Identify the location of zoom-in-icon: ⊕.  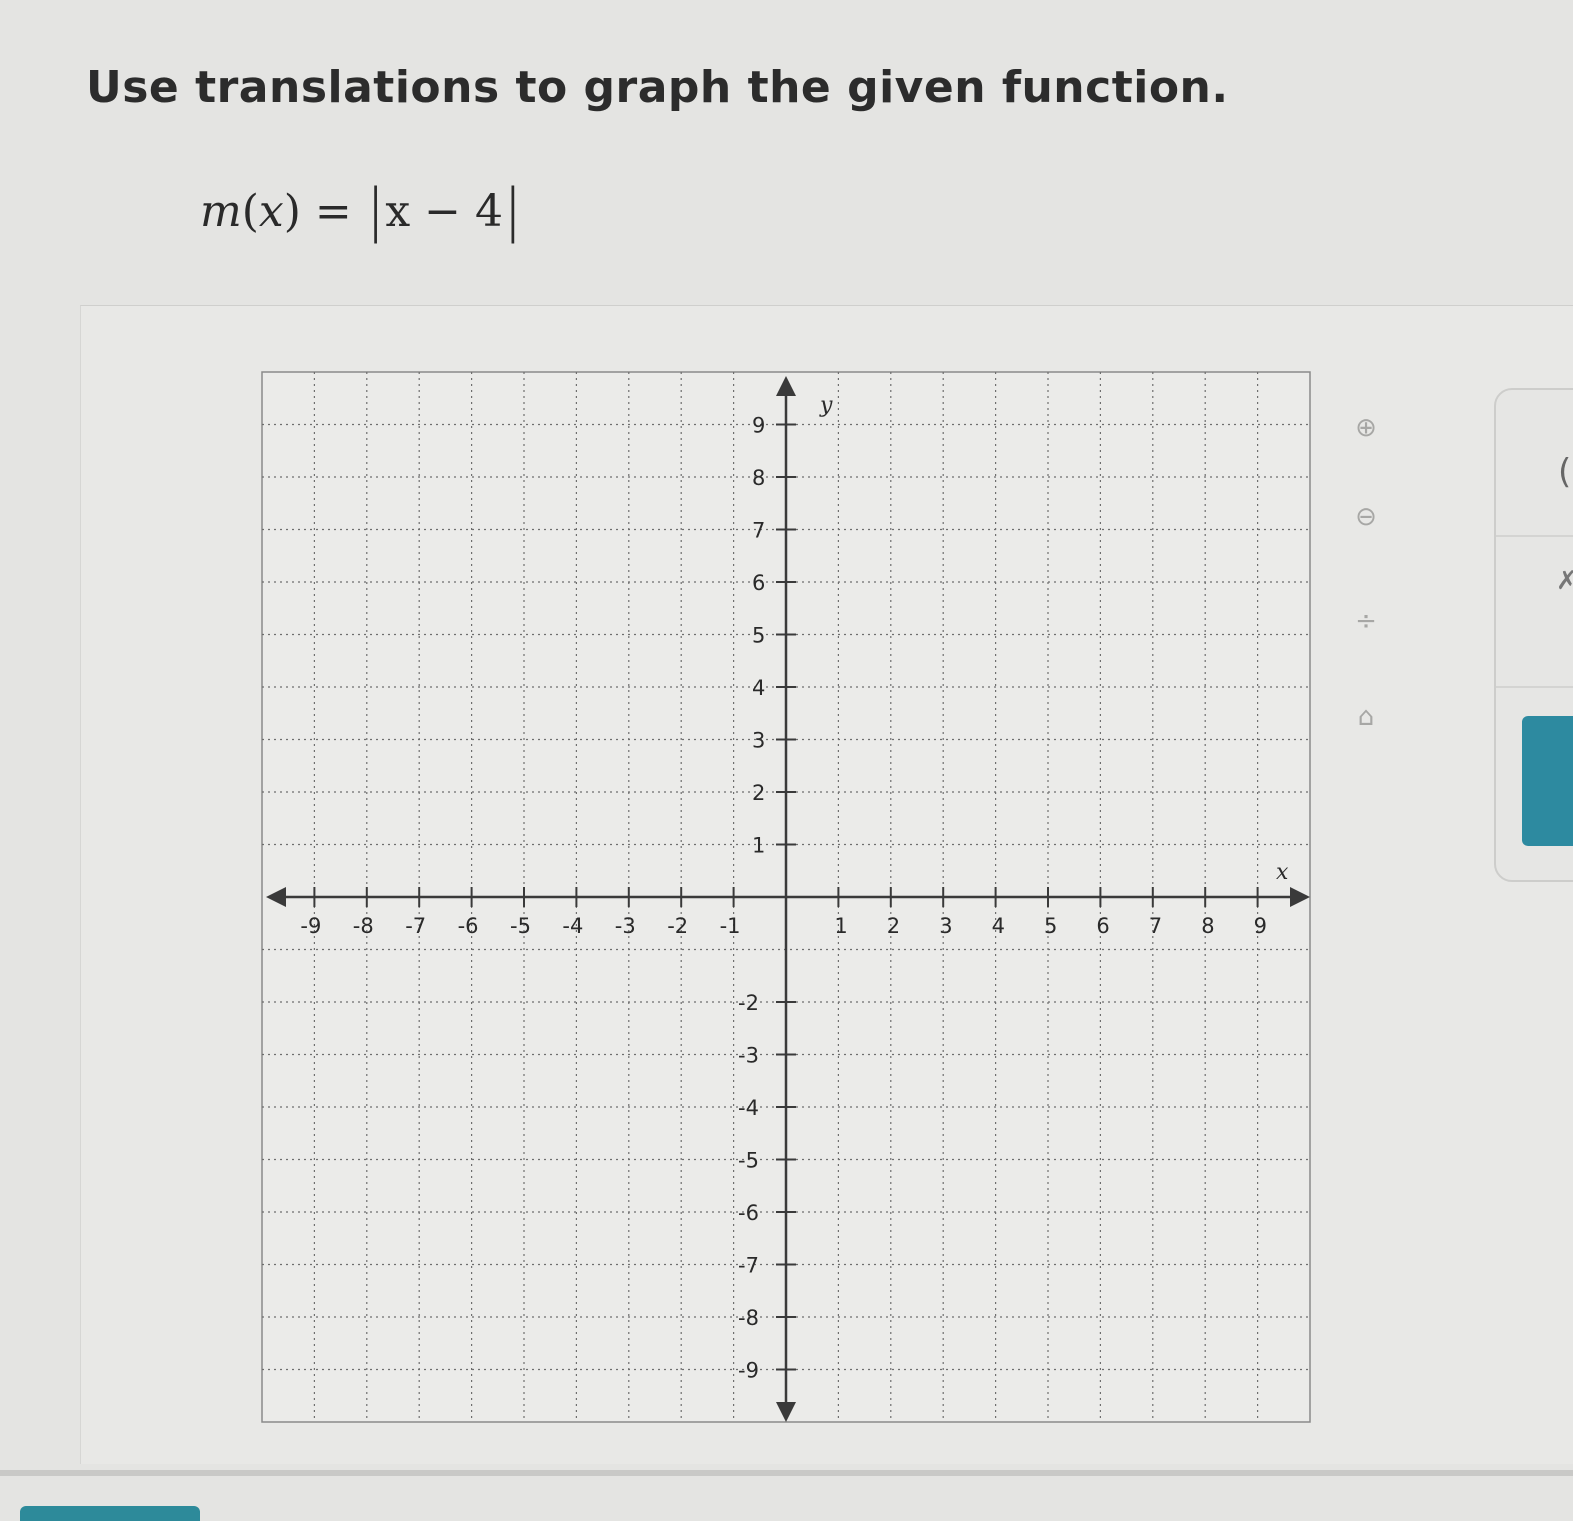
(1366, 428).